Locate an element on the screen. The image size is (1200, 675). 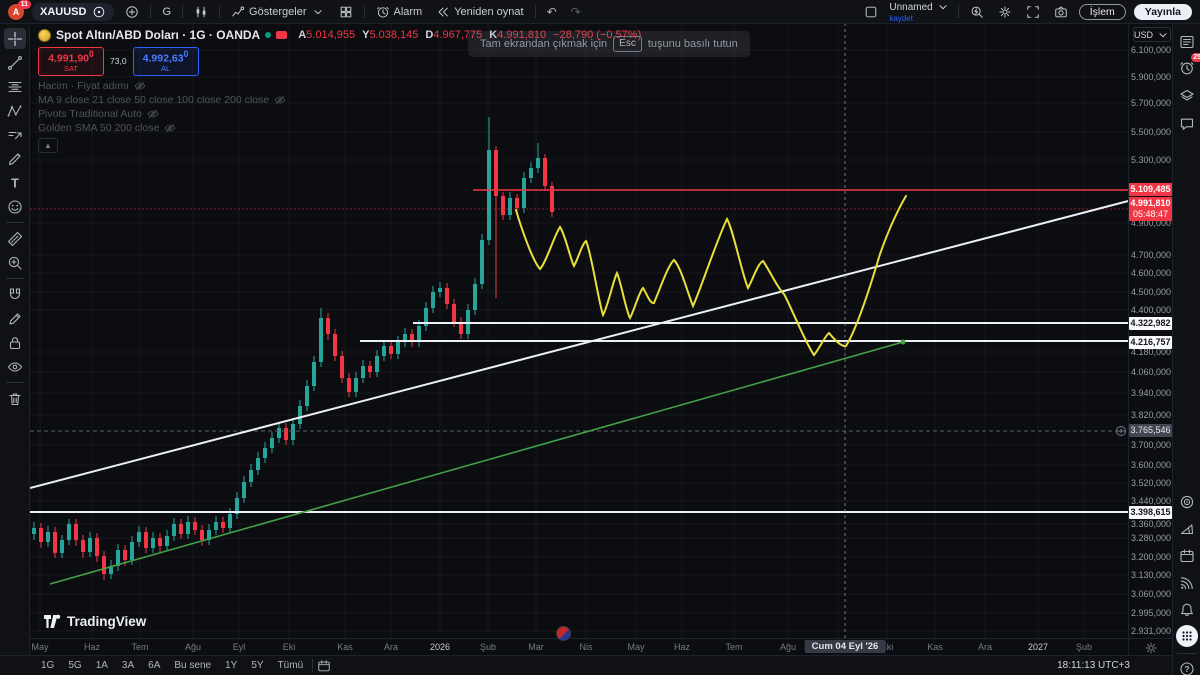
layout-name-block: Unnamed kaydet is located at coordinates (919, 11).